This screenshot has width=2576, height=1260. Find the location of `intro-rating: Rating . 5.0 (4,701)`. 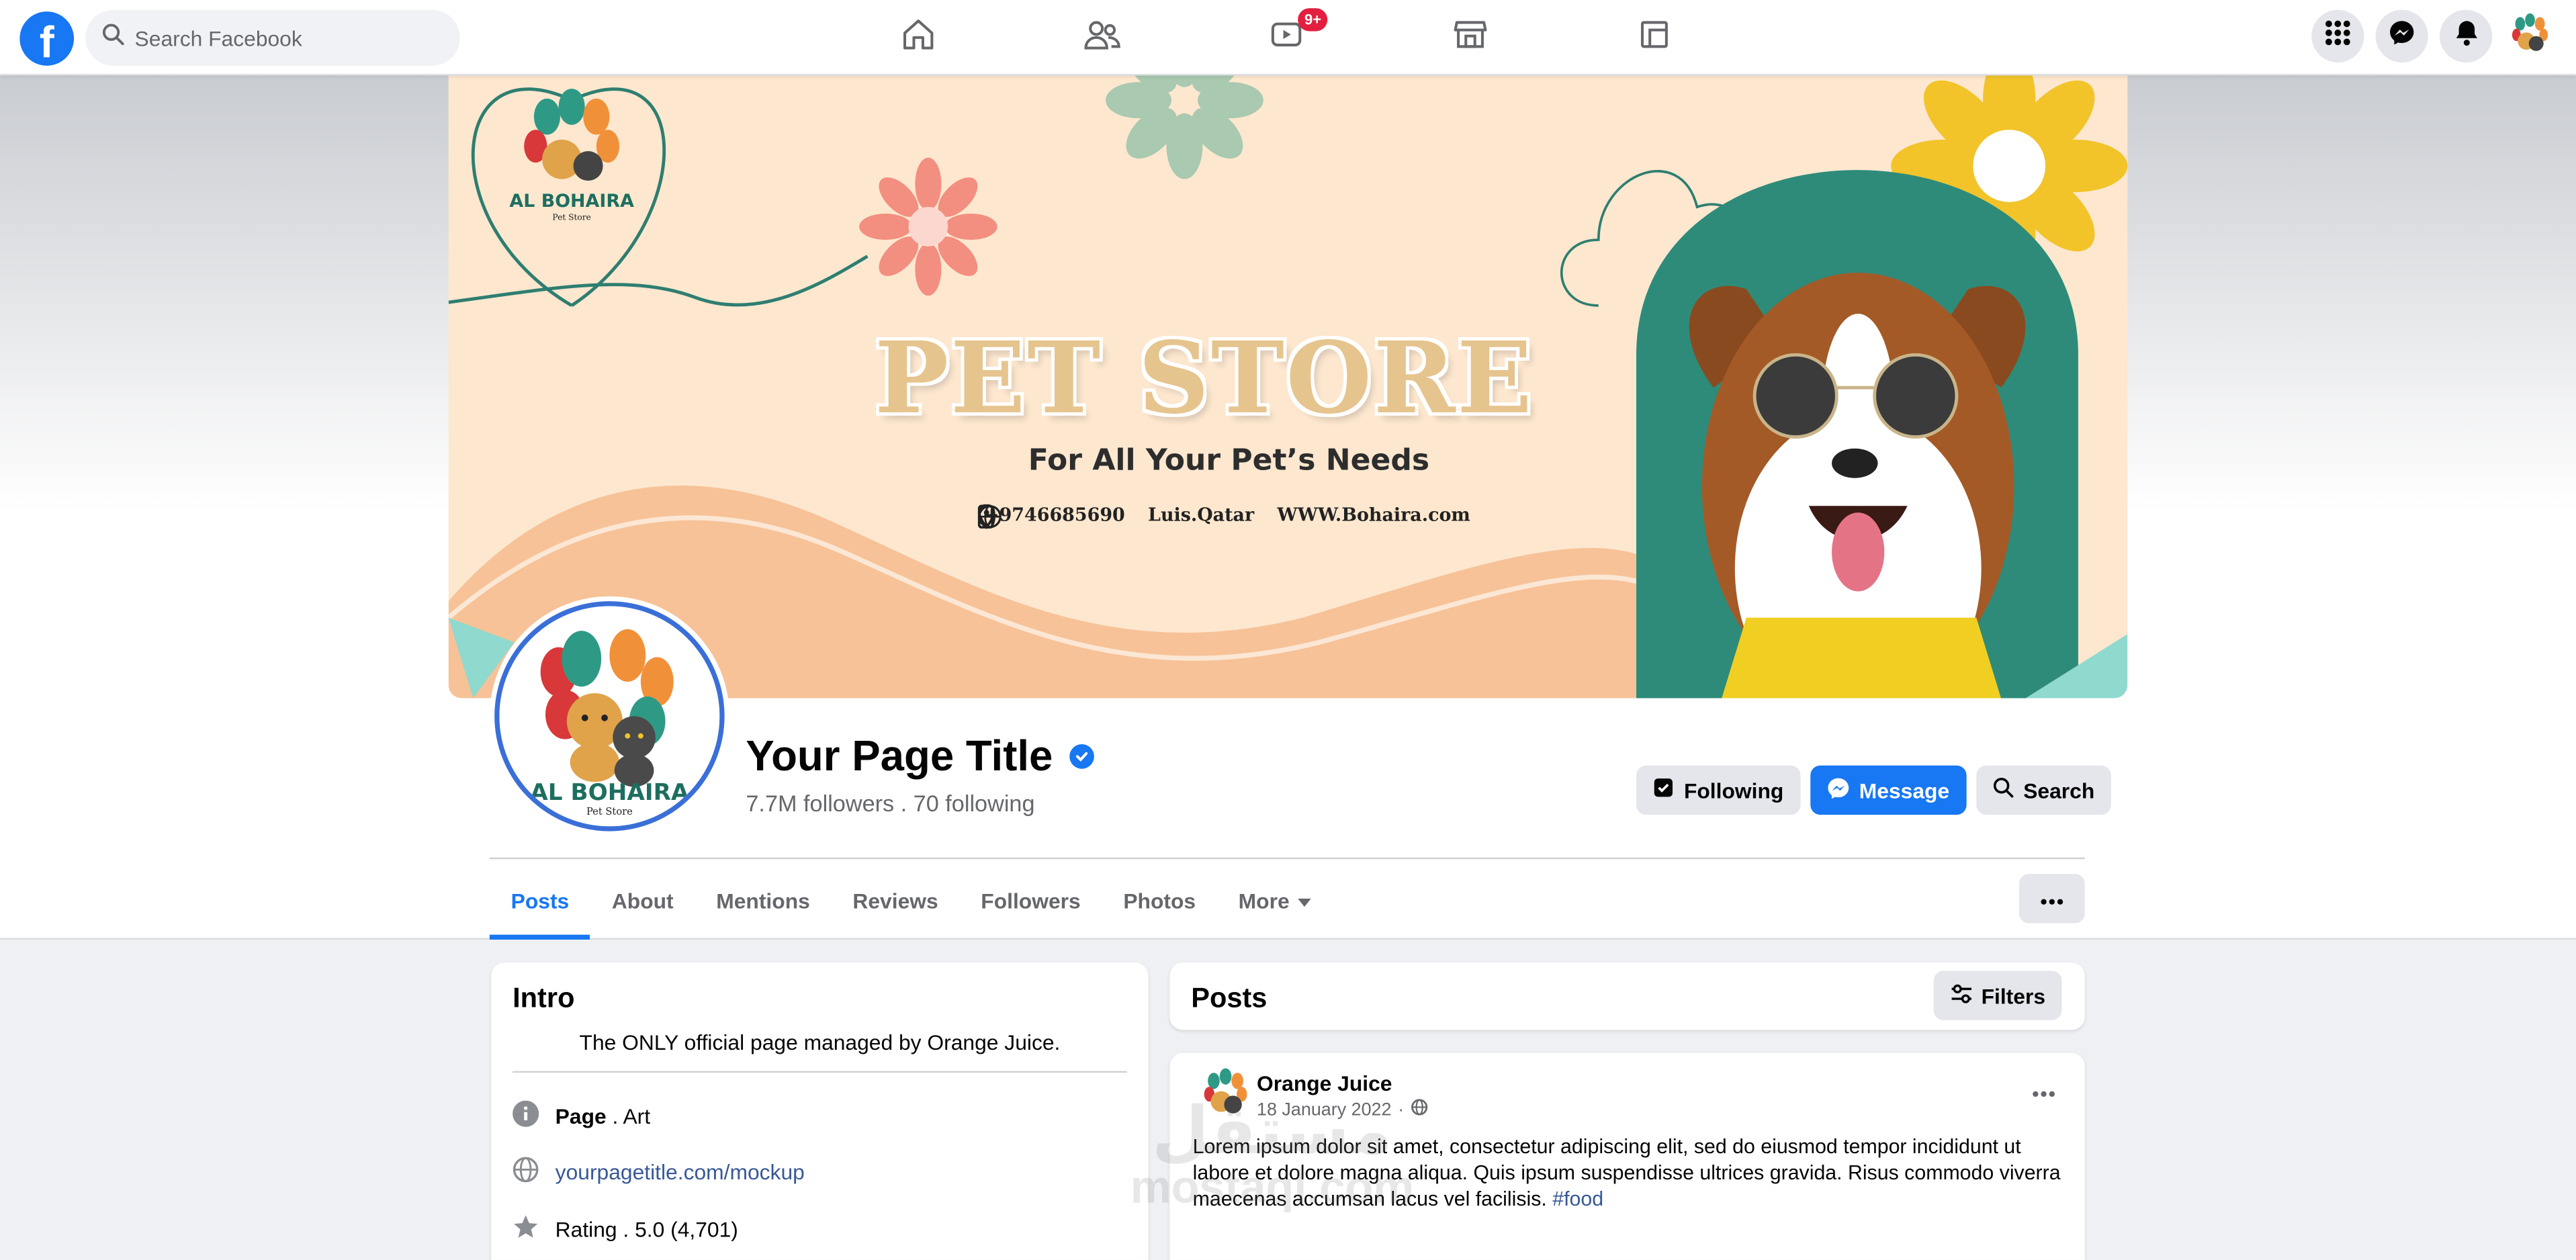

intro-rating: Rating . 5.0 (4,701) is located at coordinates (647, 1230).